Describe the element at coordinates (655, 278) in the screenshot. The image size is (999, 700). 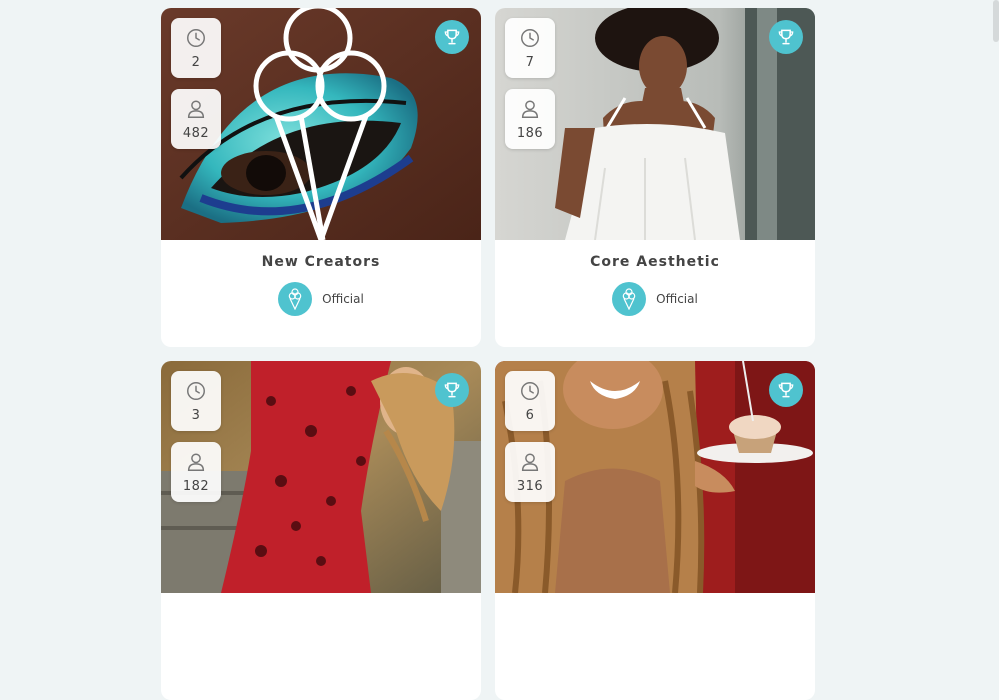
I see `challenge-info: Core Aesthetic Official` at that location.